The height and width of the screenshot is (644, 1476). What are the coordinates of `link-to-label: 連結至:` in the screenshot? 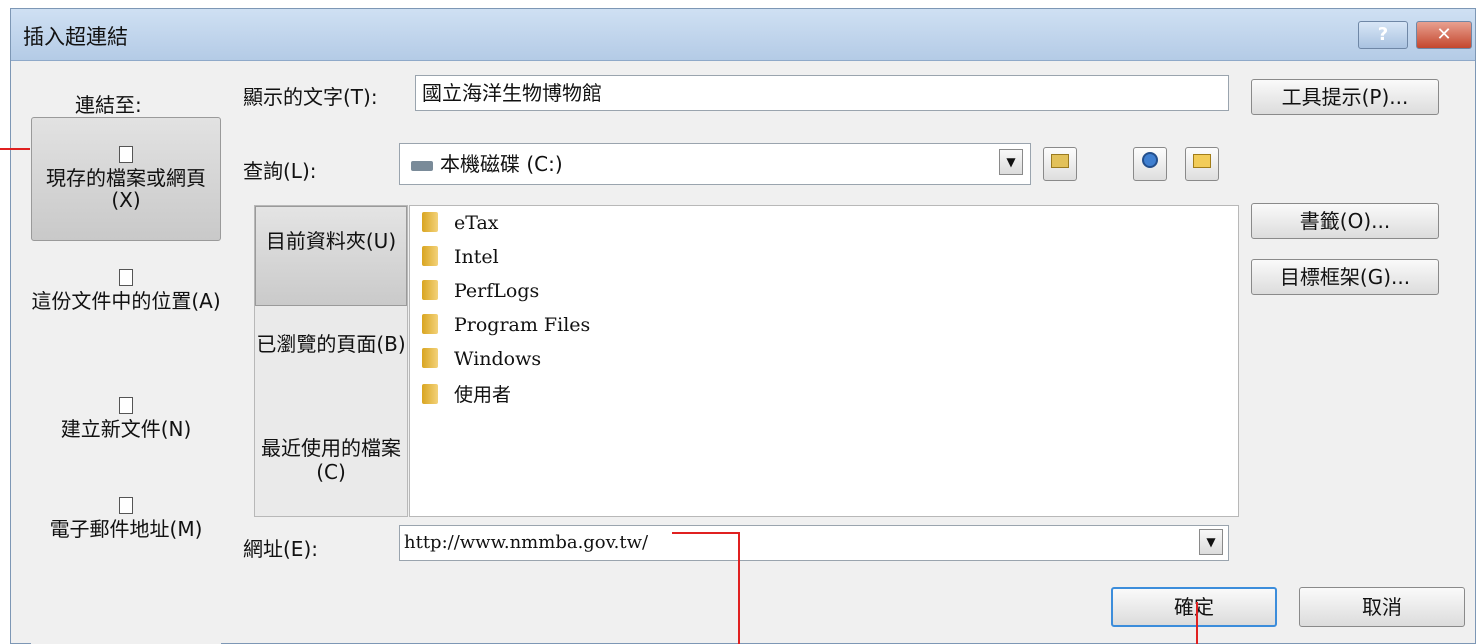 It's located at (108, 105).